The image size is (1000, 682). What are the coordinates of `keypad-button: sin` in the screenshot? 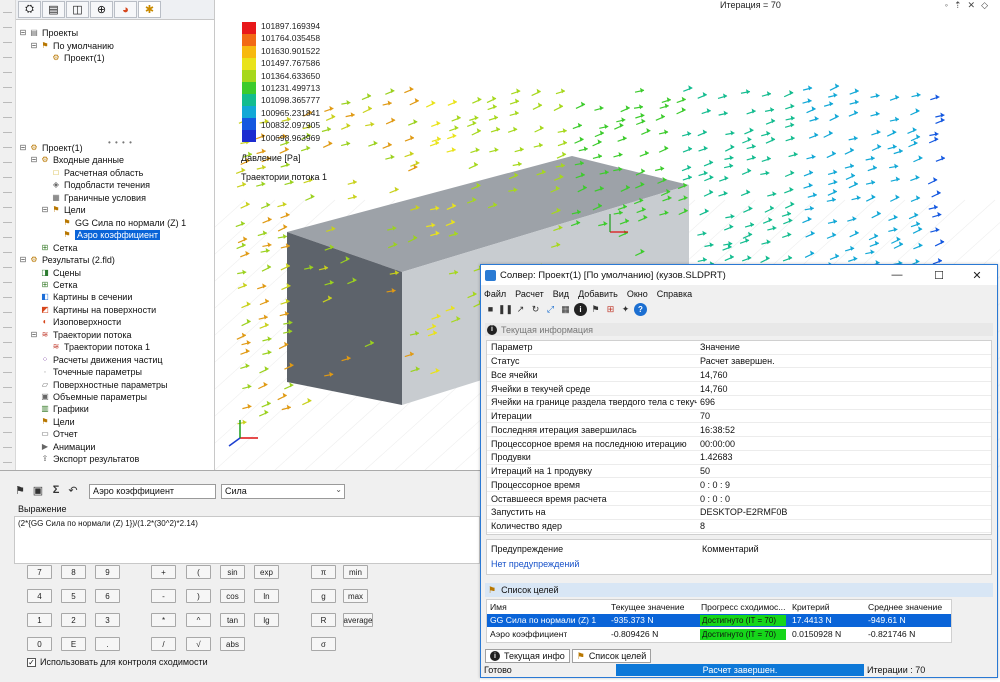 It's located at (232, 572).